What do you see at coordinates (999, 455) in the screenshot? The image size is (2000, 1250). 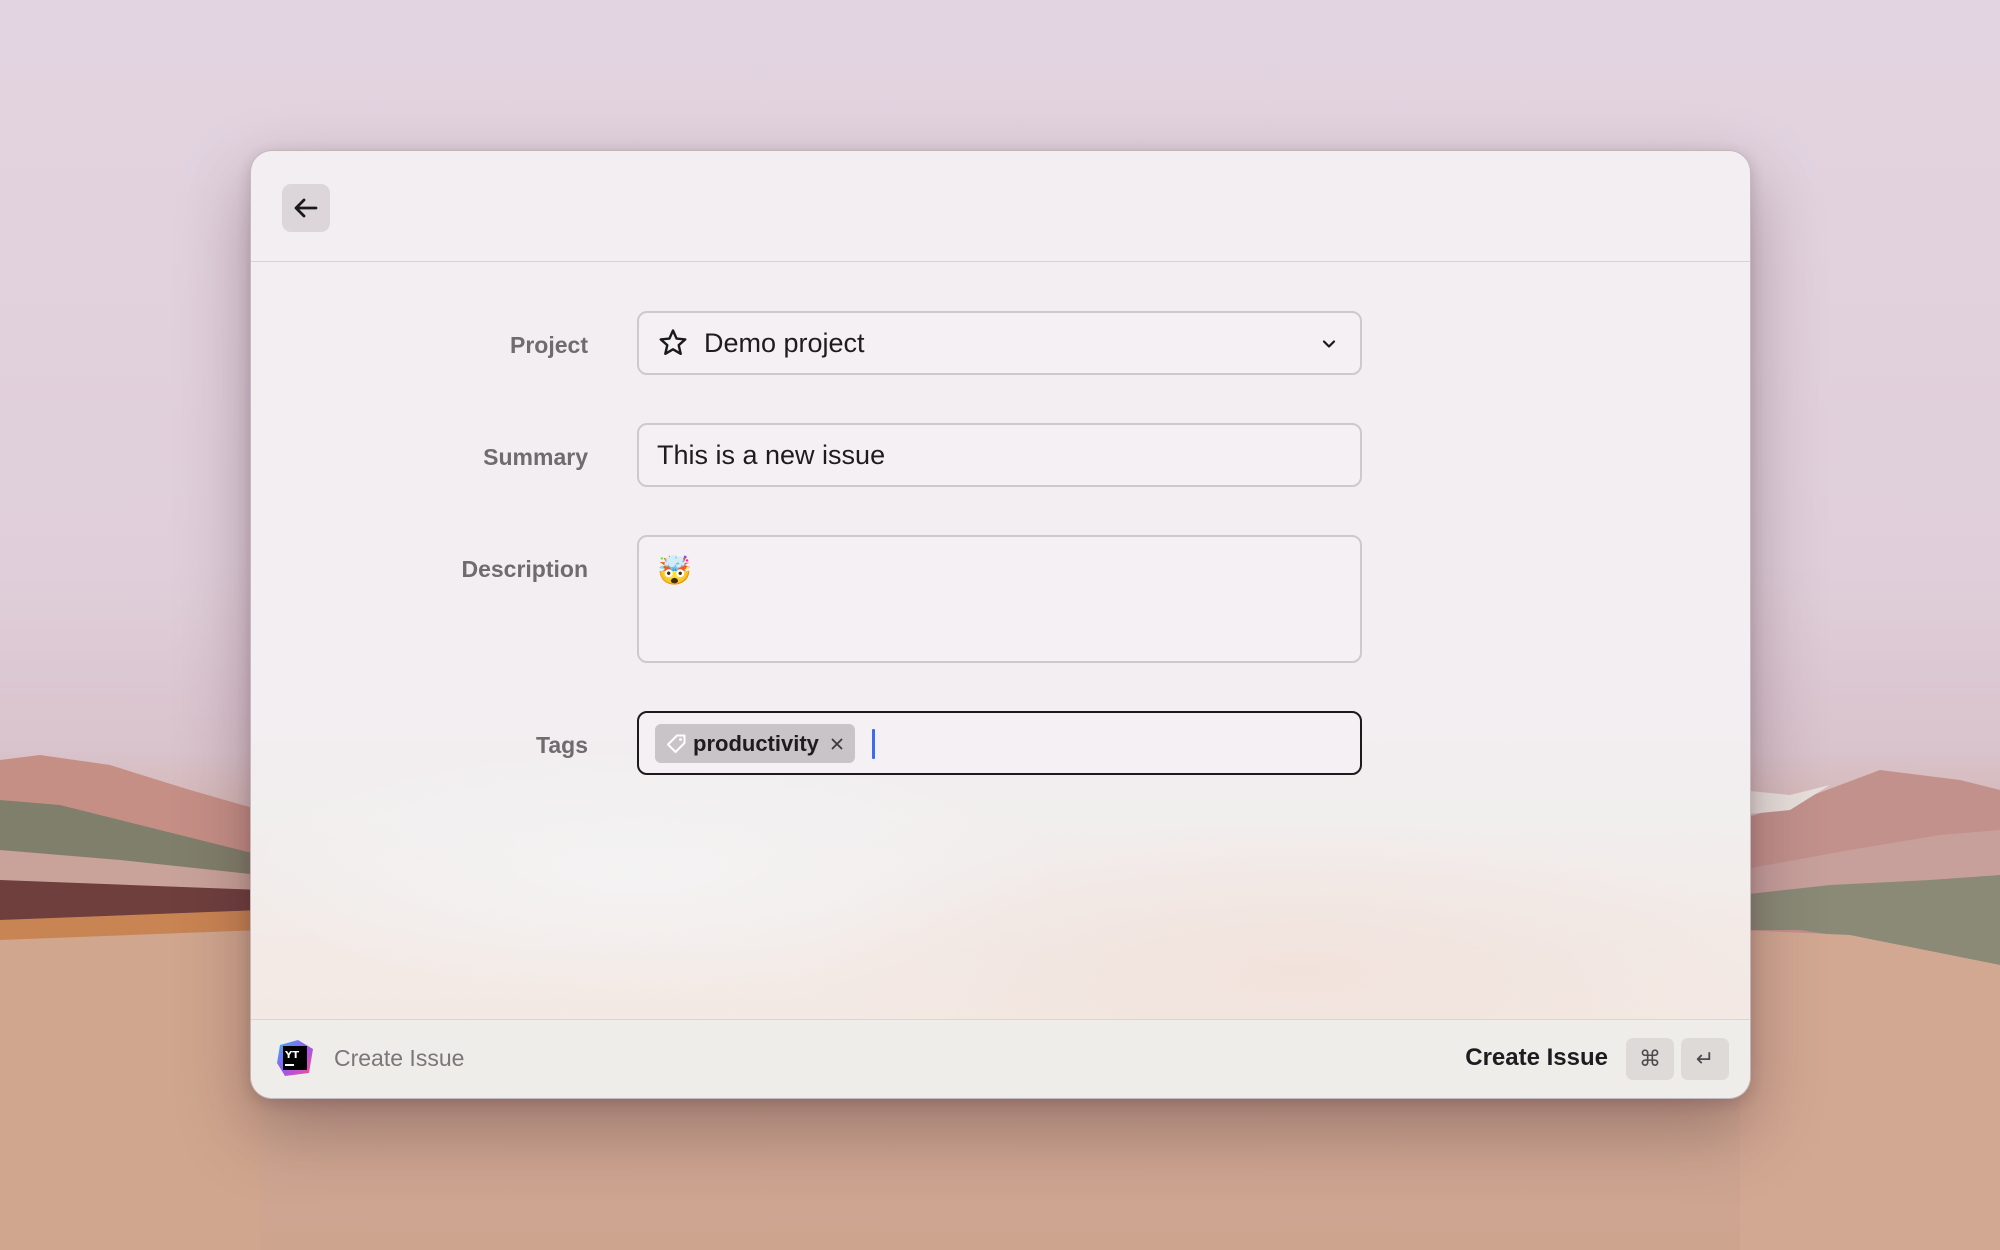 I see `summary-input: This is a new issue` at bounding box center [999, 455].